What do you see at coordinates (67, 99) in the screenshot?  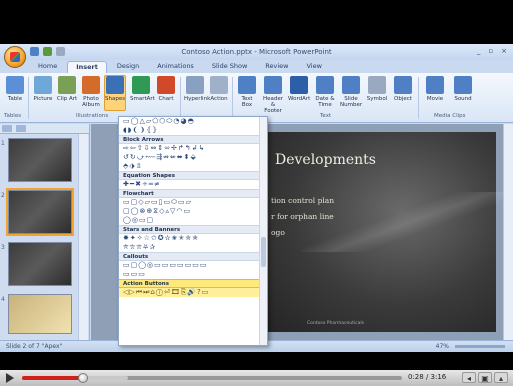 I see `clip-art-label: Clip Art` at bounding box center [67, 99].